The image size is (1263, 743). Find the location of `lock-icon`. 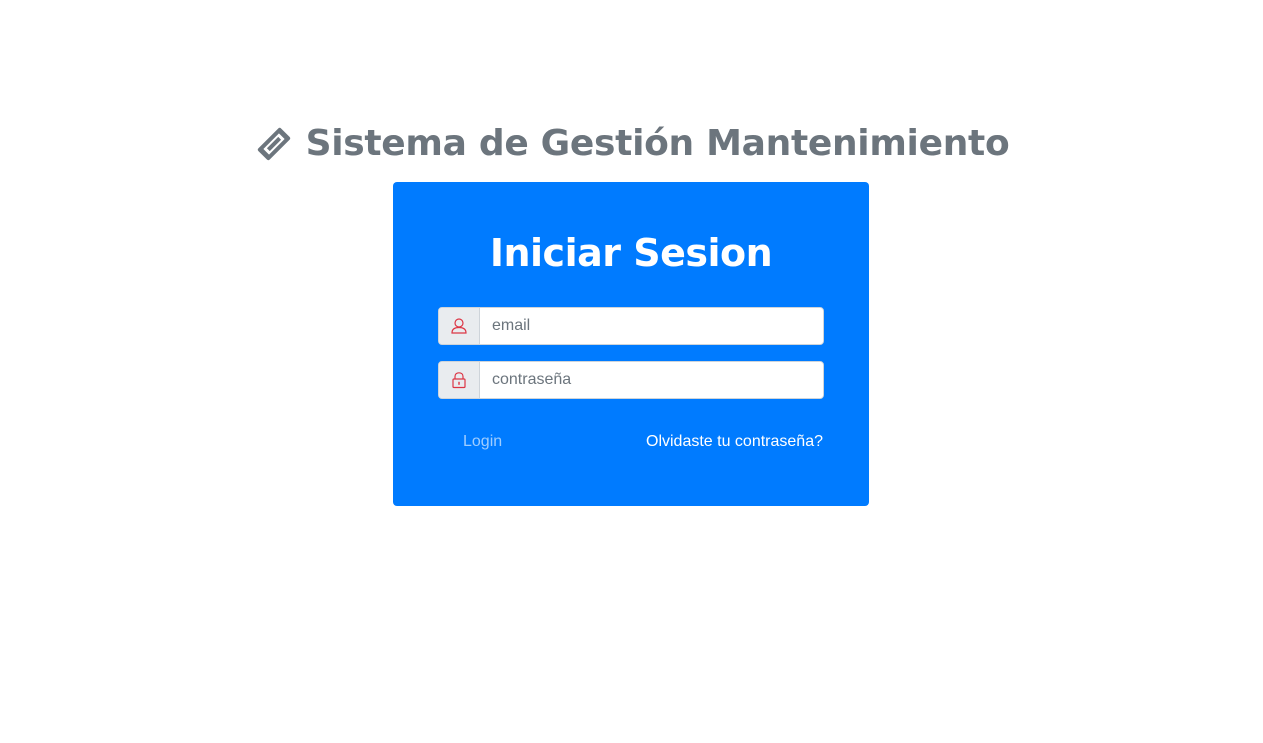

lock-icon is located at coordinates (459, 380).